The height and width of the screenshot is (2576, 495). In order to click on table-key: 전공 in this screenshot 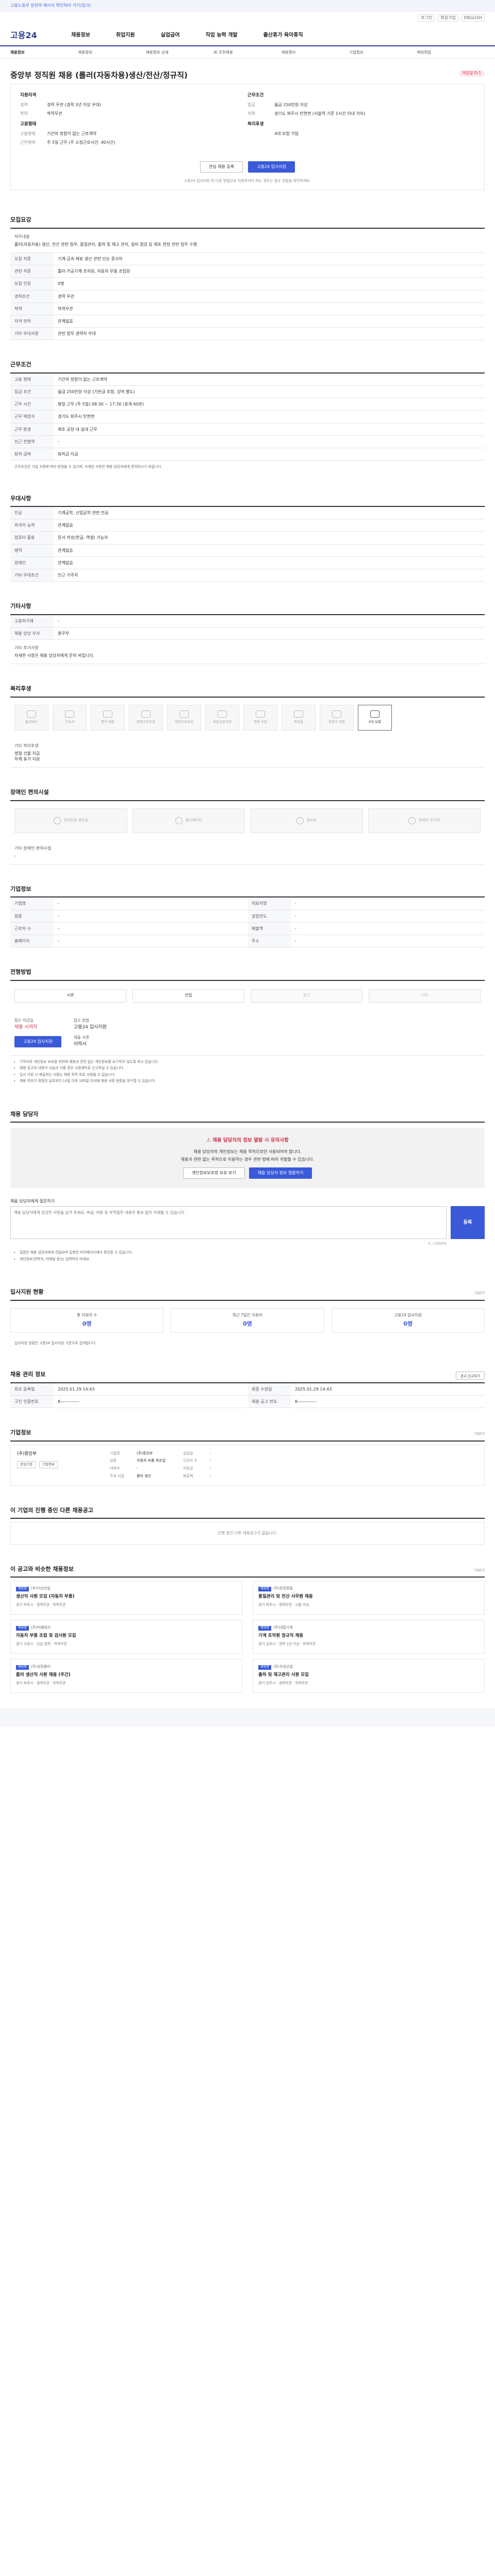, I will do `click(32, 513)`.